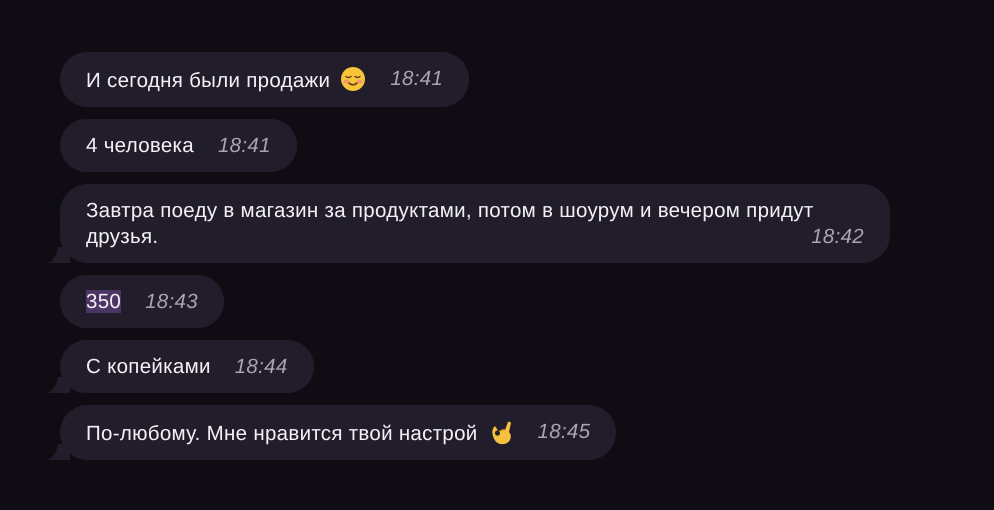 The height and width of the screenshot is (510, 994). Describe the element at coordinates (353, 79) in the screenshot. I see `smiling-face-icon` at that location.